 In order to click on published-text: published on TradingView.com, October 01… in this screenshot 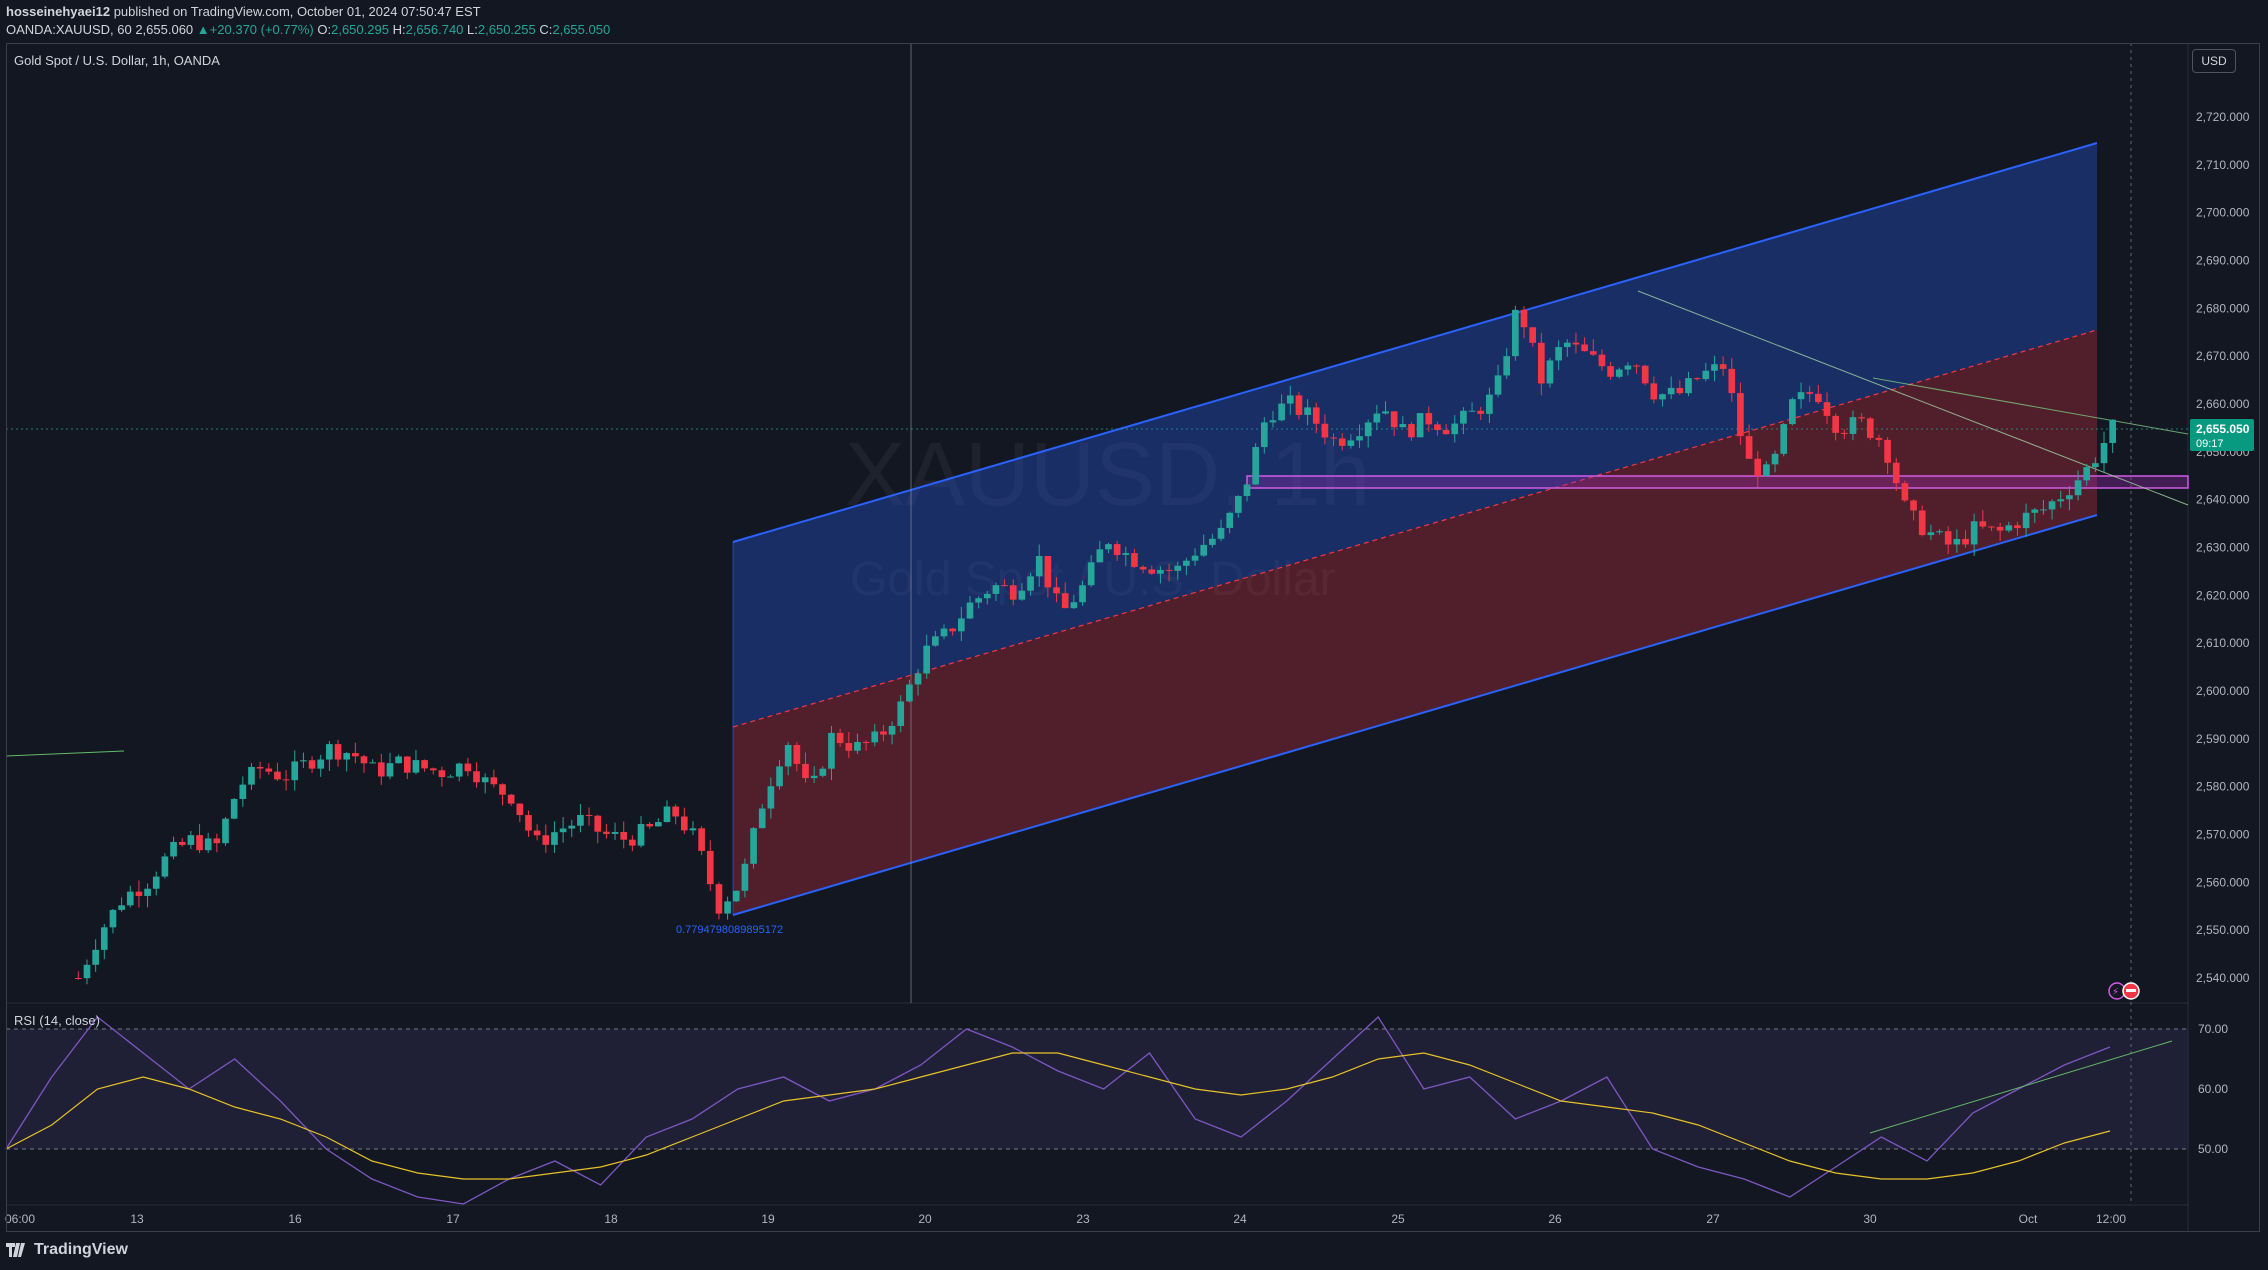, I will do `click(297, 11)`.